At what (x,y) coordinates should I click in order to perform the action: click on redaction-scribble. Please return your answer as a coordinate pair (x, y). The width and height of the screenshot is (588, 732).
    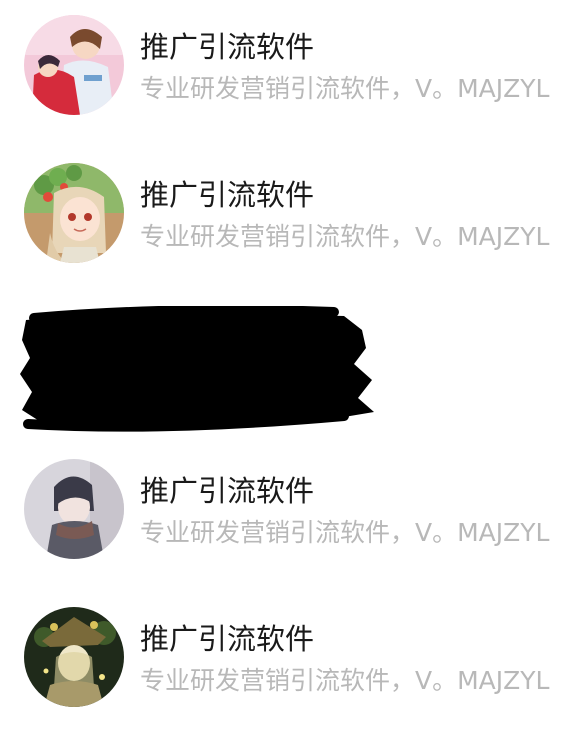
    Looking at the image, I should click on (199, 369).